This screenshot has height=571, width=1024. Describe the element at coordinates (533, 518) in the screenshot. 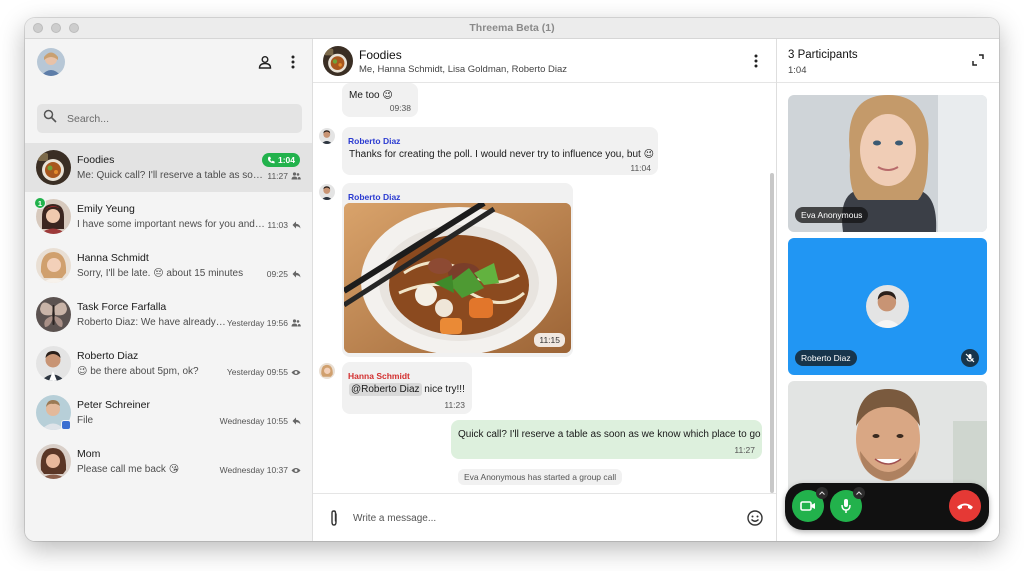

I see `message-input` at that location.